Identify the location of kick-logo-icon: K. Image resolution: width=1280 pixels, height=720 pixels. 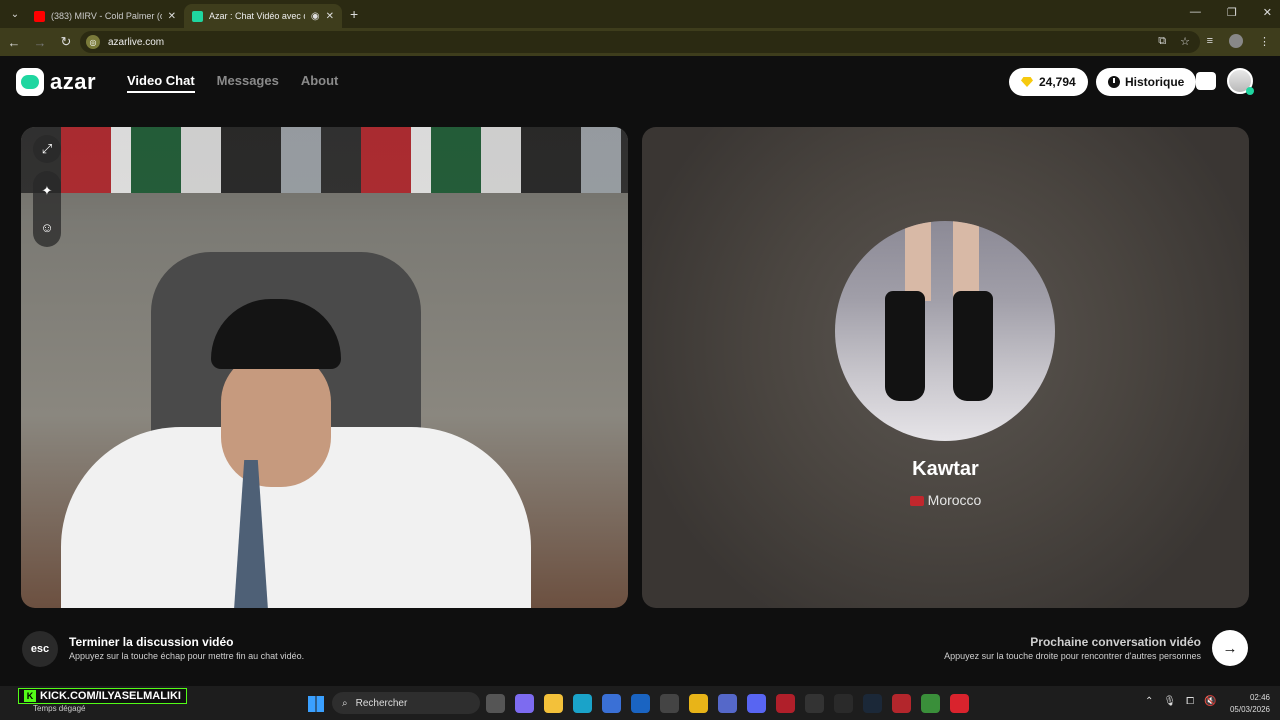
(30, 696).